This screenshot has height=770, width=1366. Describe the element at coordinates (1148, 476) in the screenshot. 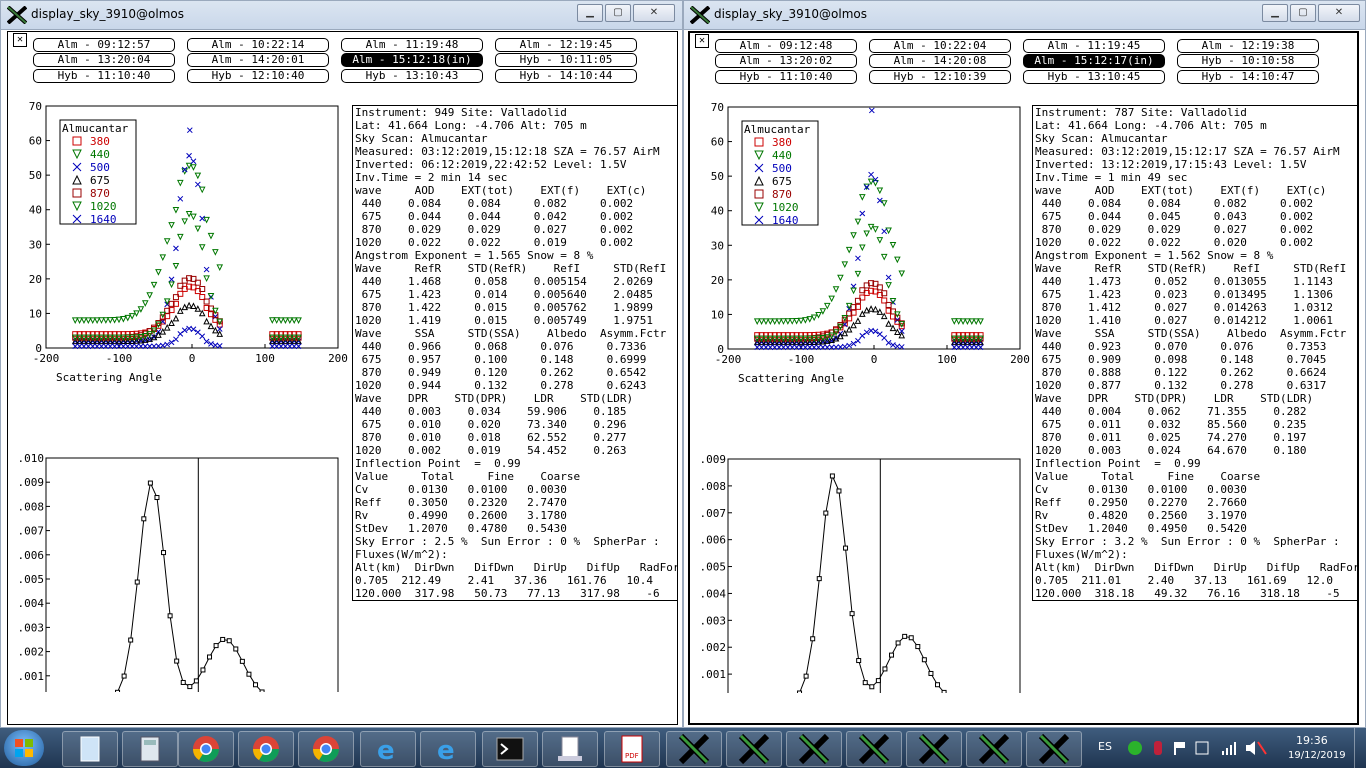

I see `info-line-29: Value Total Fine Coarse` at that location.